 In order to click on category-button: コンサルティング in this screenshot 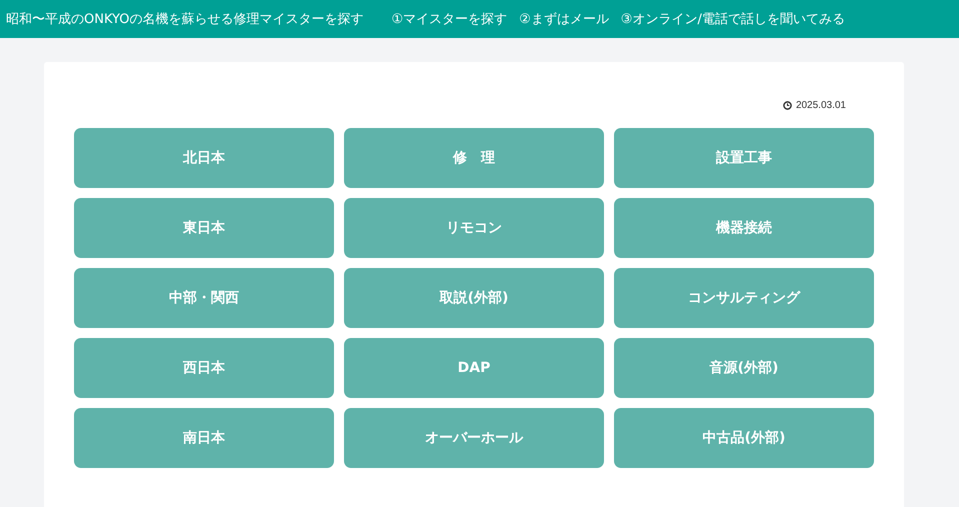, I will do `click(744, 298)`.